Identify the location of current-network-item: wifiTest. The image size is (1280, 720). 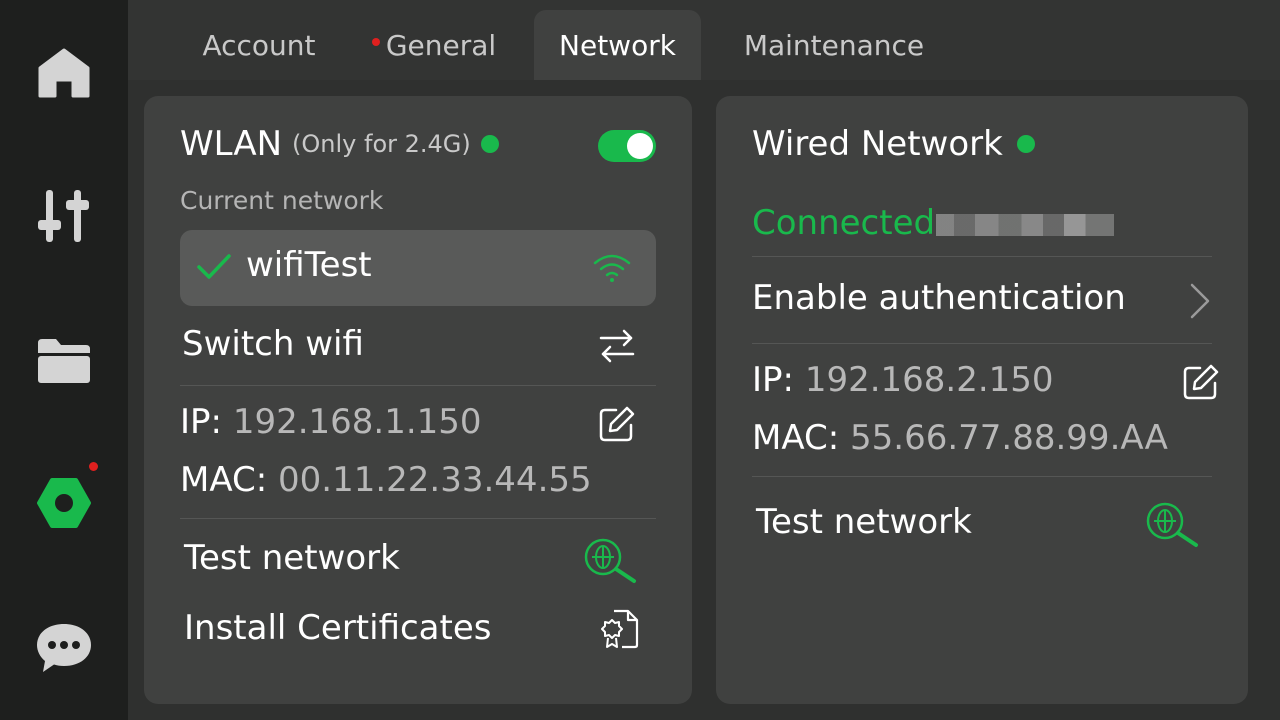
(418, 268).